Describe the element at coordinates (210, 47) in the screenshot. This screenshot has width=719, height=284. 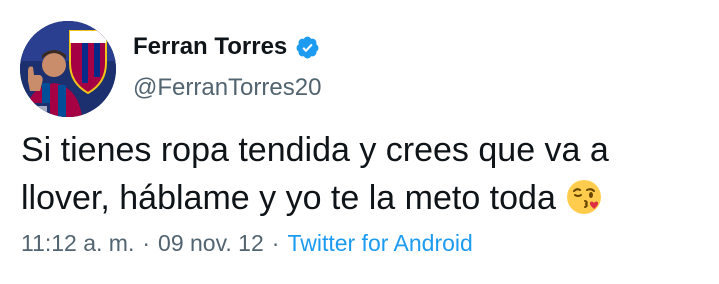
I see `author-display-name: Ferran Torres` at that location.